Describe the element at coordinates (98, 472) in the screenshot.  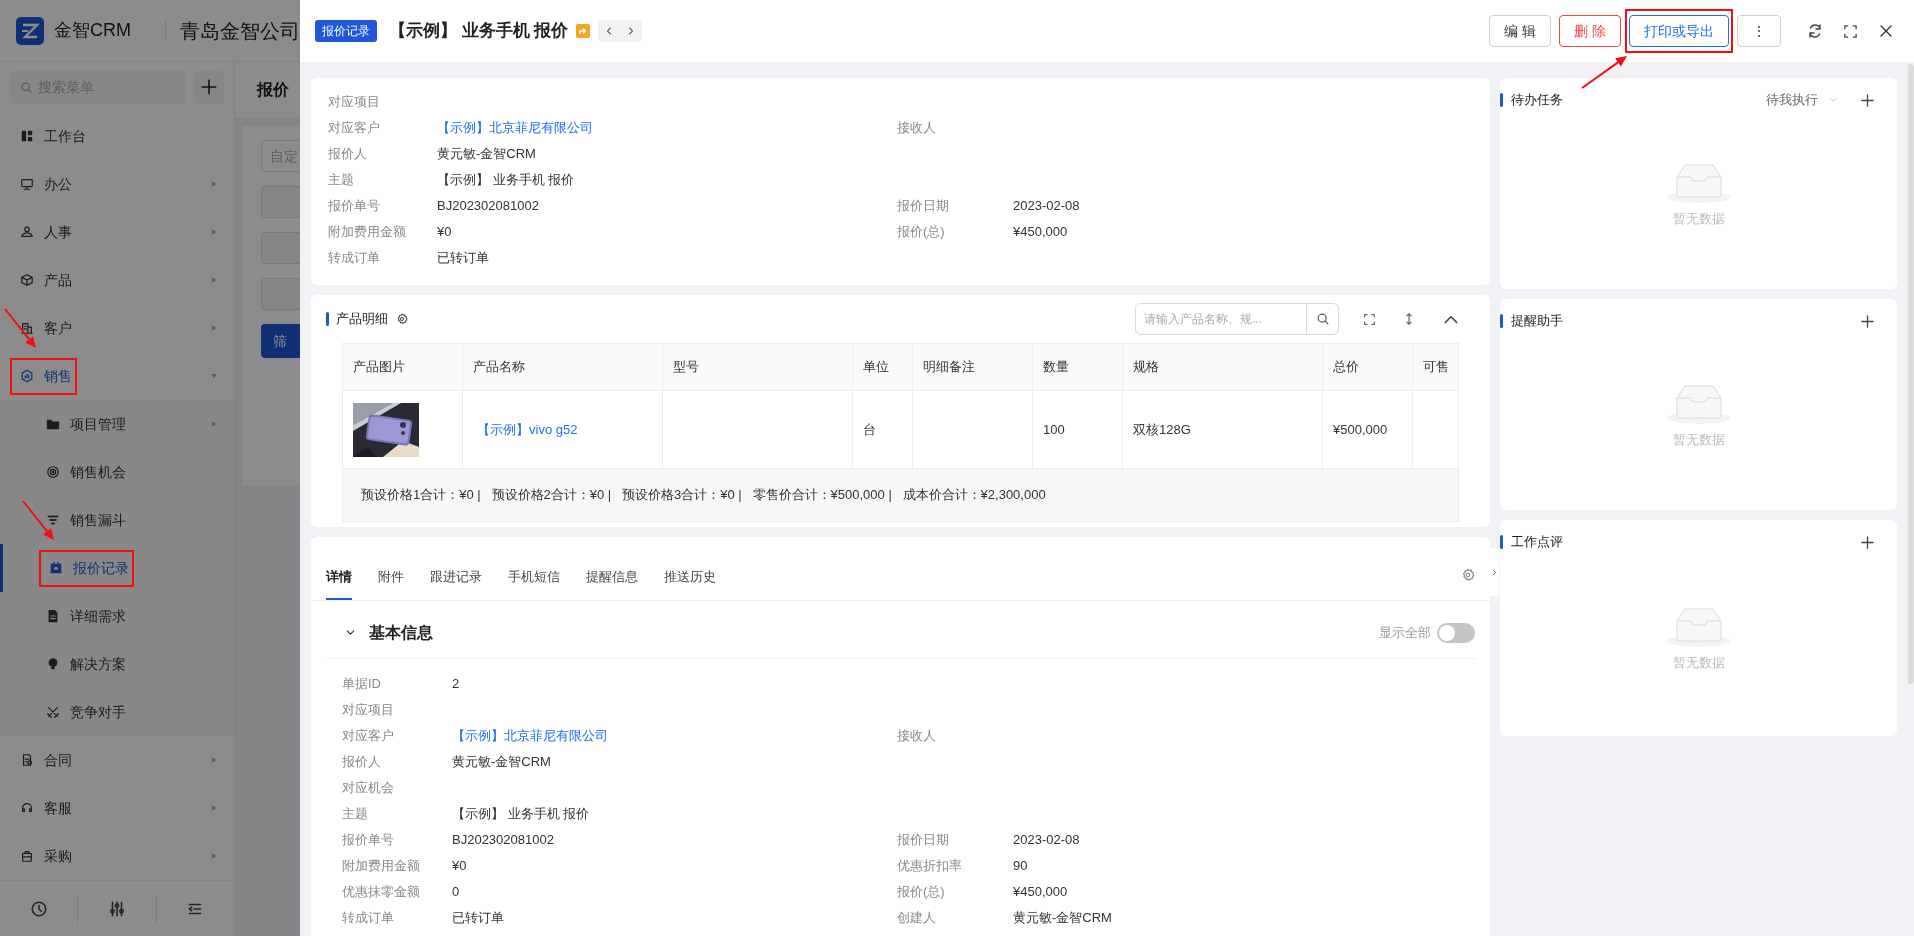
I see `menu-item-label: 销售机会` at that location.